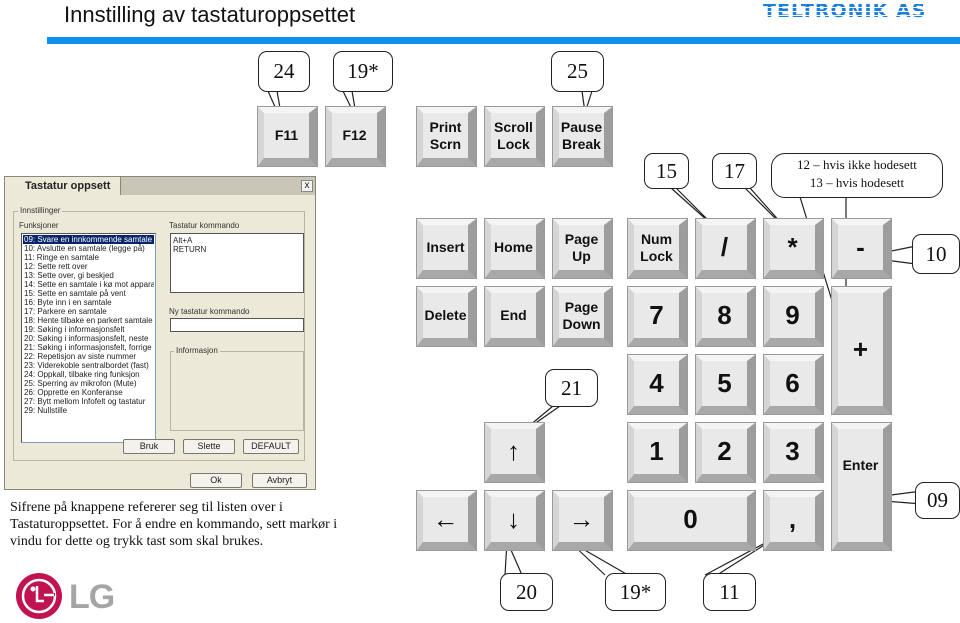  I want to click on key-label: Num, so click(656, 238).